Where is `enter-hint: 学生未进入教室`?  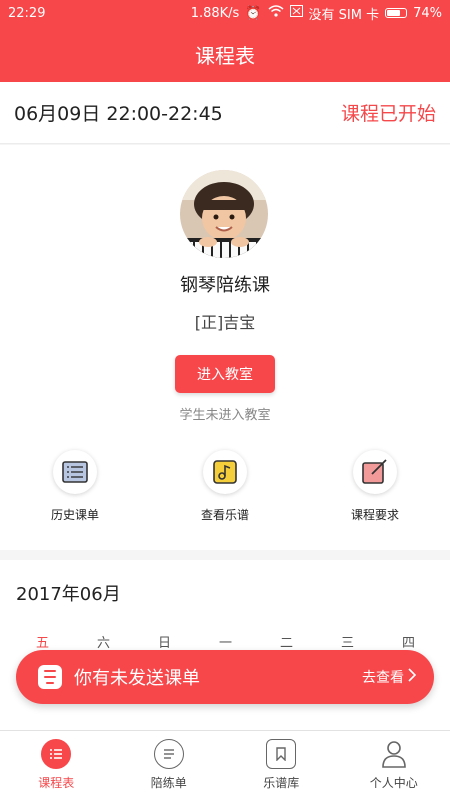
enter-hint: 学生未进入教室 is located at coordinates (225, 413).